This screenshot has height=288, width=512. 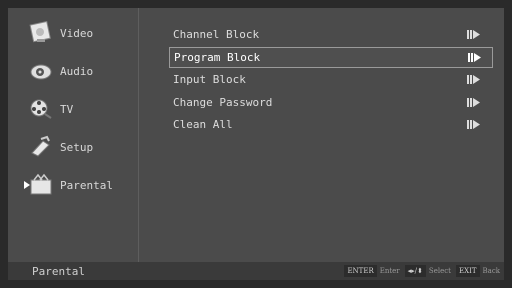 I want to click on select-hint: Select, so click(x=439, y=271).